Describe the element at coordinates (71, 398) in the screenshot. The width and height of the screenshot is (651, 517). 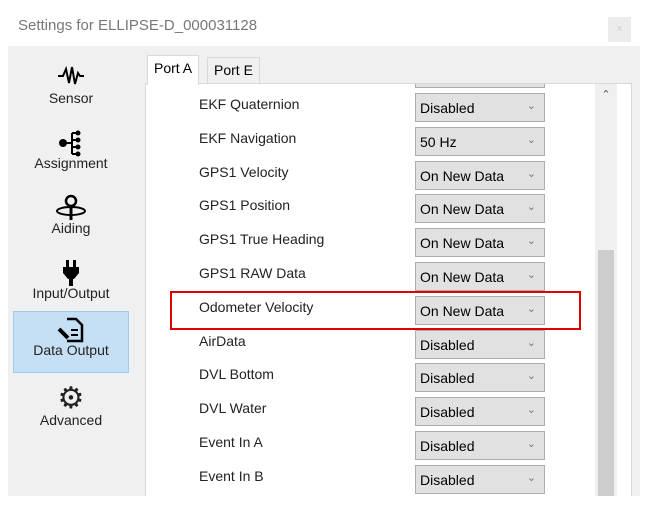
I see `gear-icon: ⚙` at that location.